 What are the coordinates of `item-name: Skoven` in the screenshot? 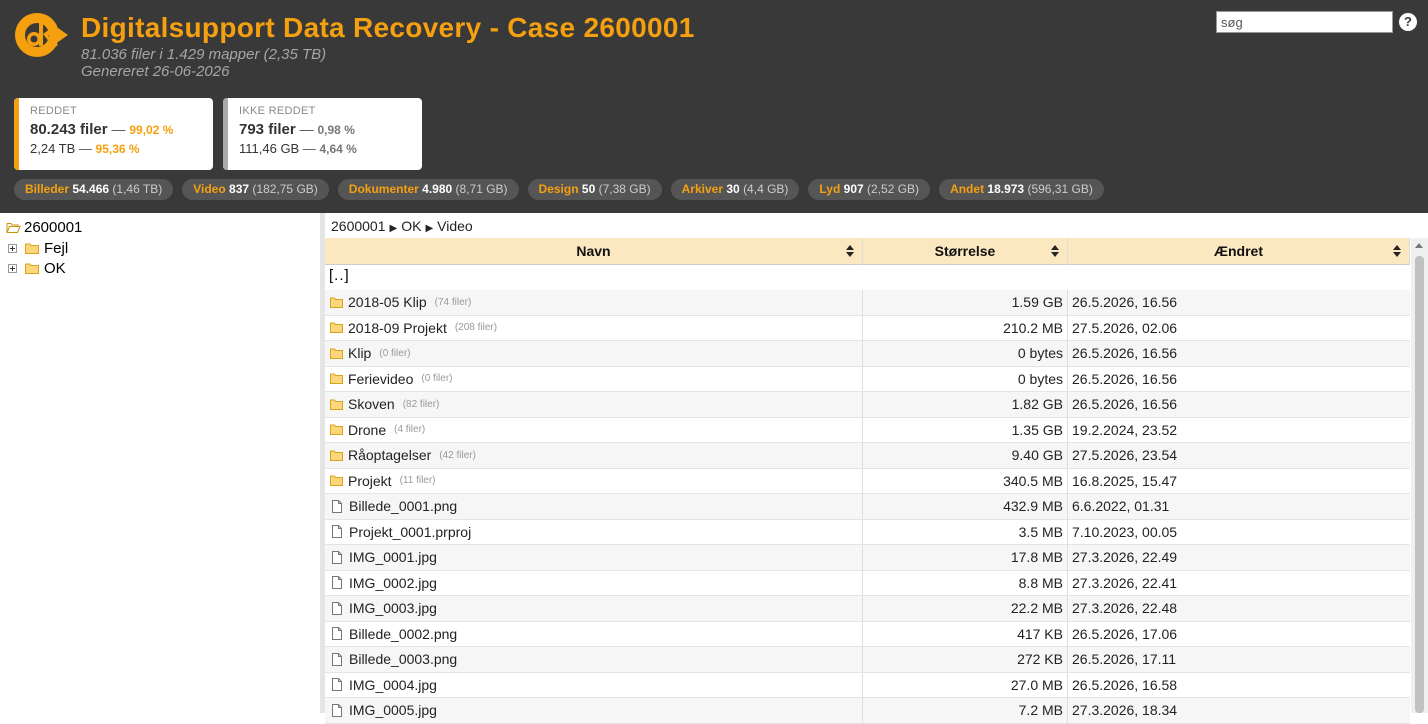 It's located at (371, 404).